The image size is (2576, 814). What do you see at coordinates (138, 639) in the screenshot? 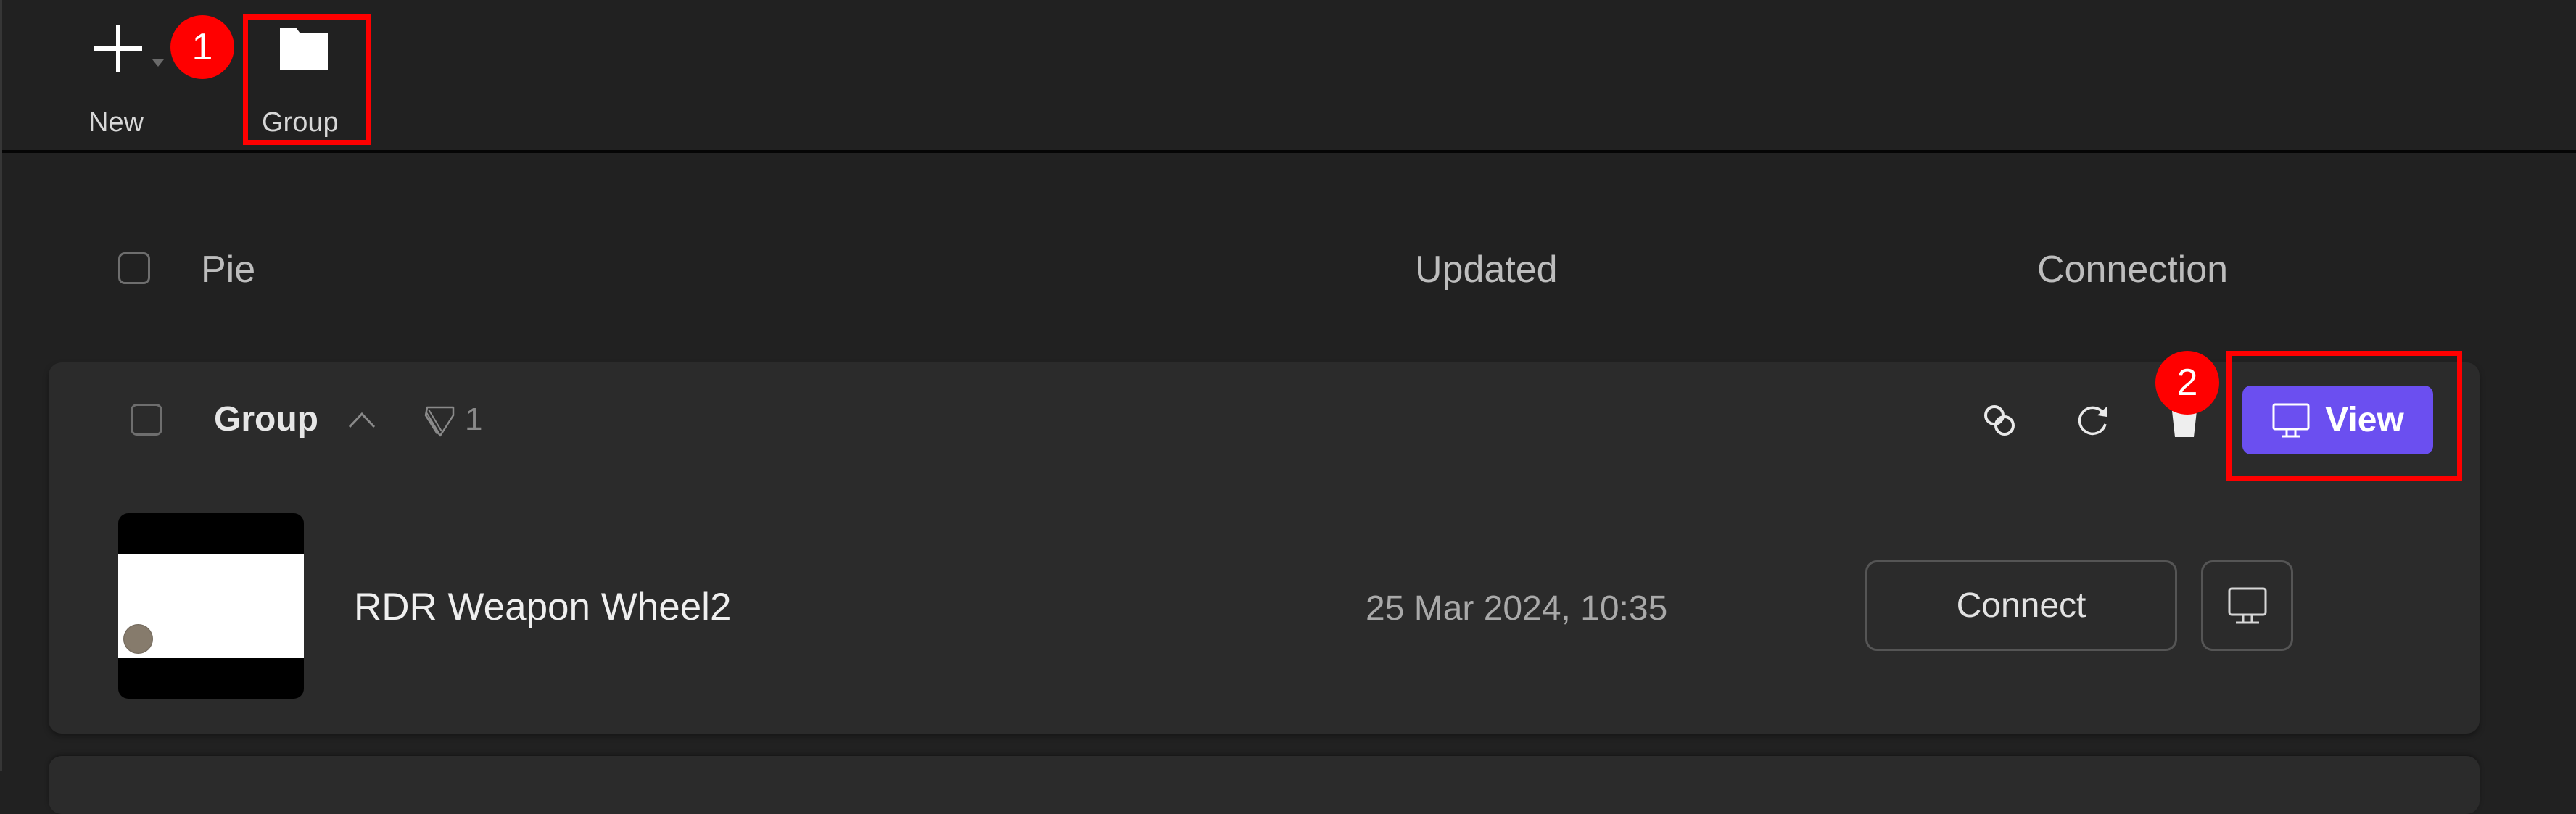
I see `thumbnail-slice-icon` at bounding box center [138, 639].